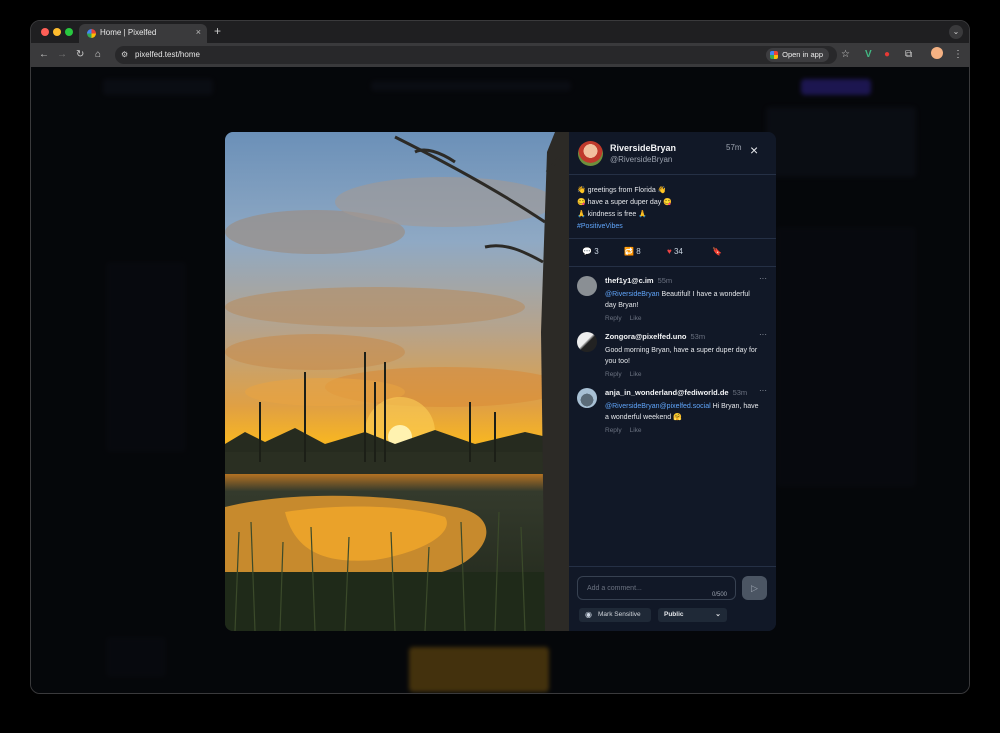 The image size is (1000, 733). What do you see at coordinates (655, 336) in the screenshot?
I see `comment-author: Zongora@pixelfed.uno 53m` at bounding box center [655, 336].